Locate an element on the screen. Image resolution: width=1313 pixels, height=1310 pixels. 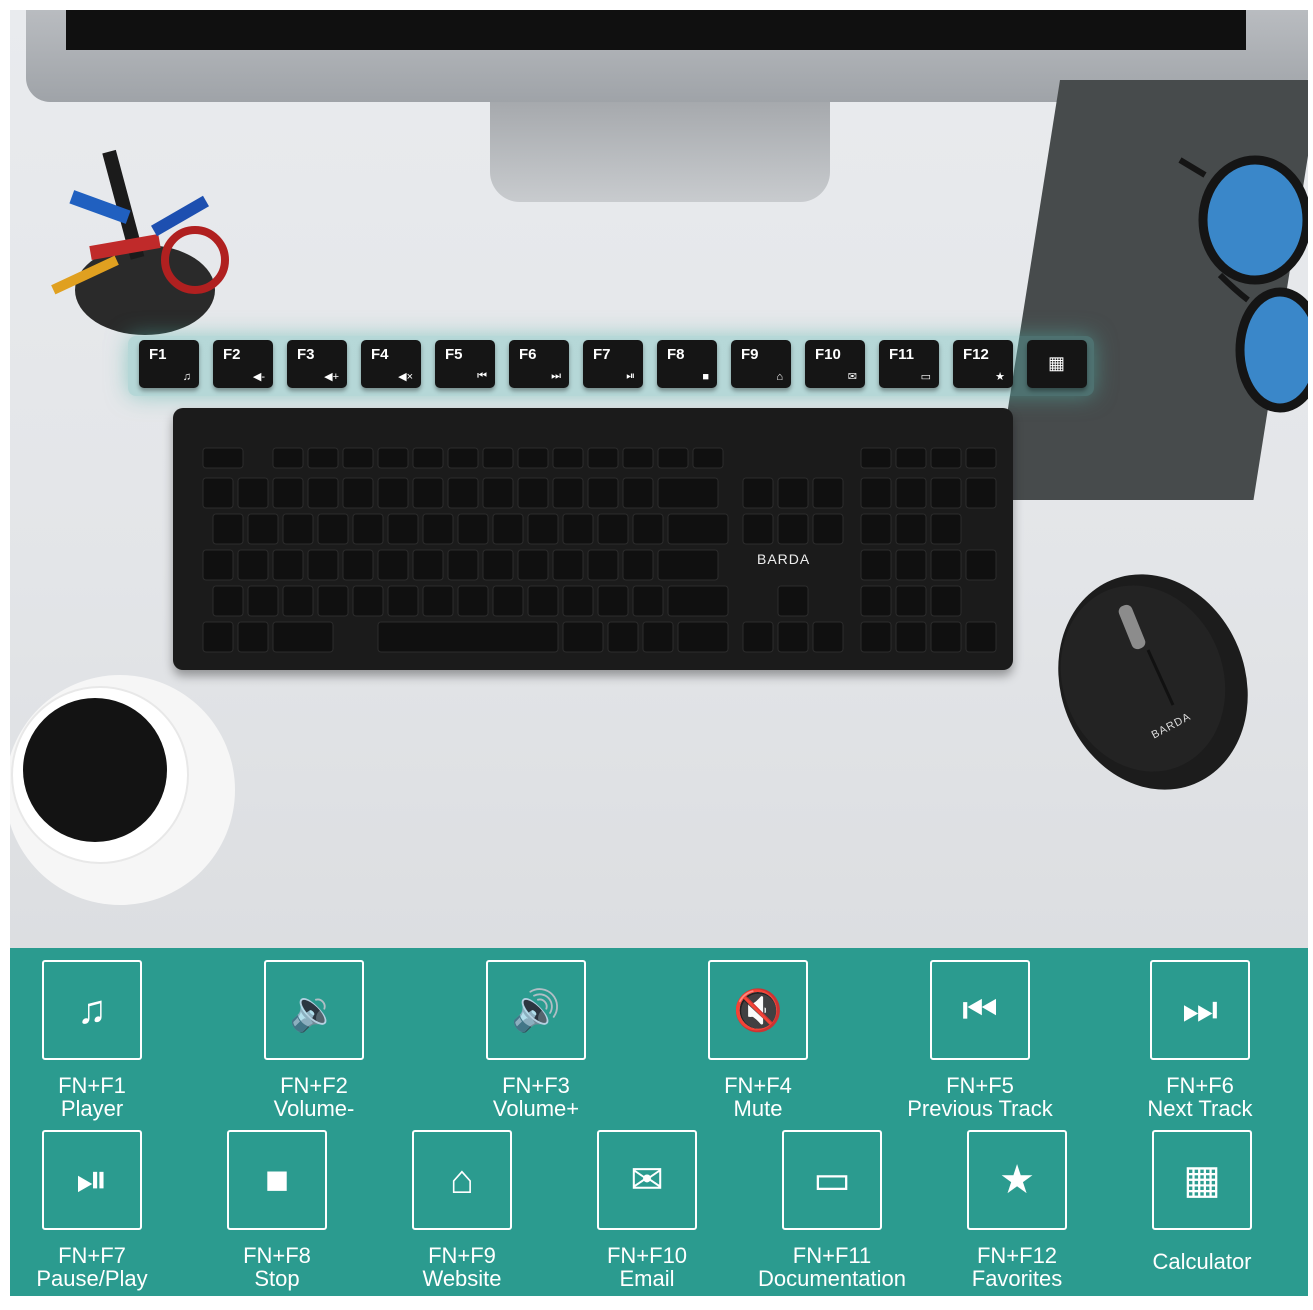
fkey-f3: F3 ◀+ is located at coordinates (317, 364).